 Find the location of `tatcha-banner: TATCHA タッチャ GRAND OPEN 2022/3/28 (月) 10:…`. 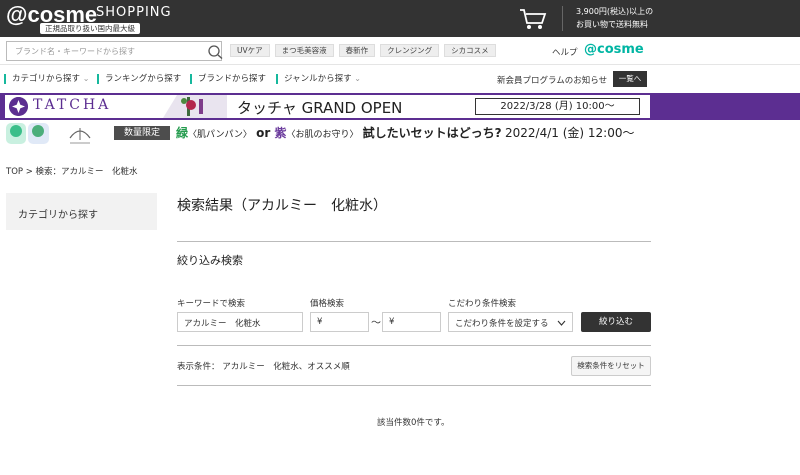

tatcha-banner: TATCHA タッチャ GRAND OPEN 2022/3/28 (月) 10:… is located at coordinates (400, 106).